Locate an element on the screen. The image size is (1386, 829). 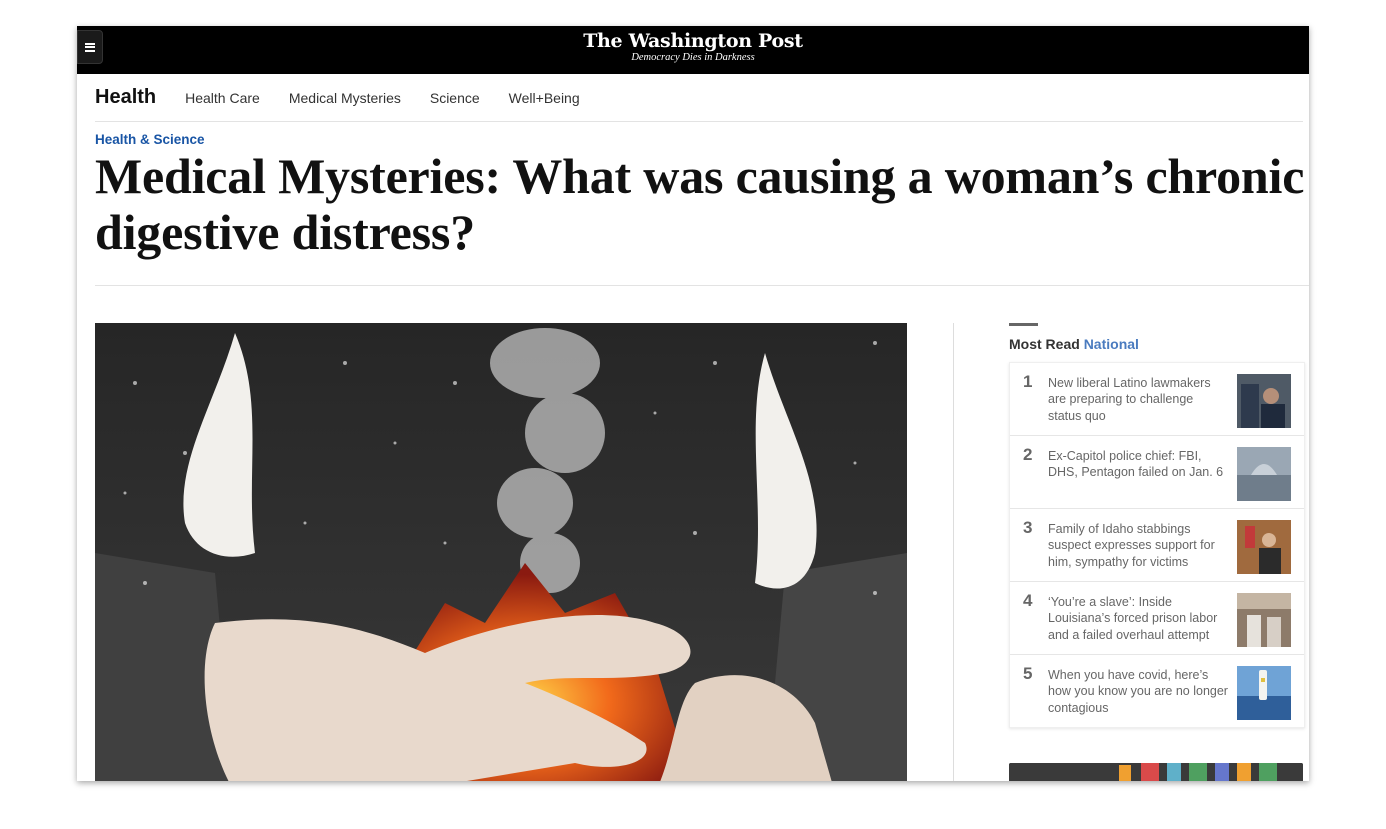
advertisement-banner is located at coordinates (1156, 772).